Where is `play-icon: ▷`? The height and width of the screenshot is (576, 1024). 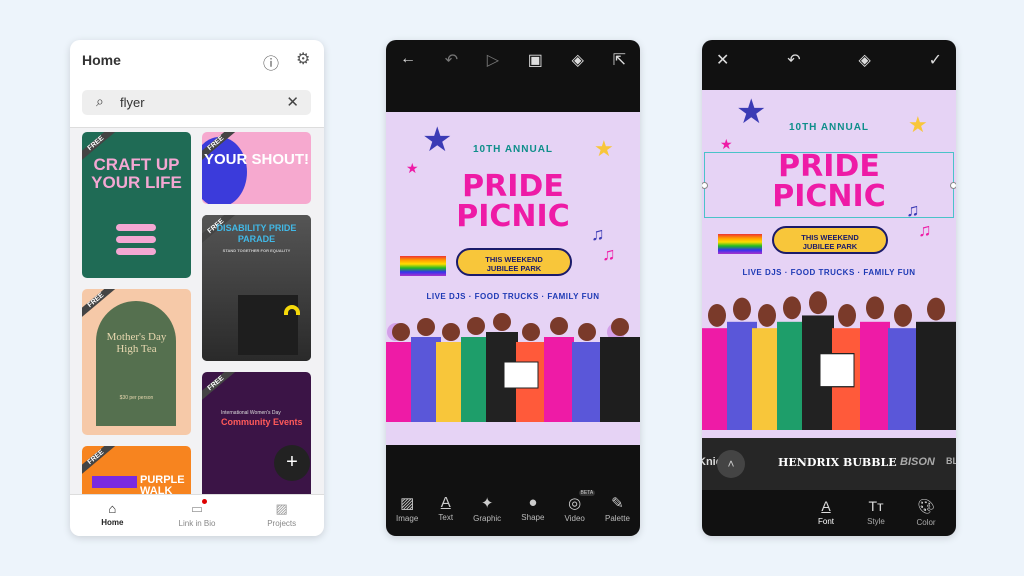 play-icon: ▷ is located at coordinates (493, 60).